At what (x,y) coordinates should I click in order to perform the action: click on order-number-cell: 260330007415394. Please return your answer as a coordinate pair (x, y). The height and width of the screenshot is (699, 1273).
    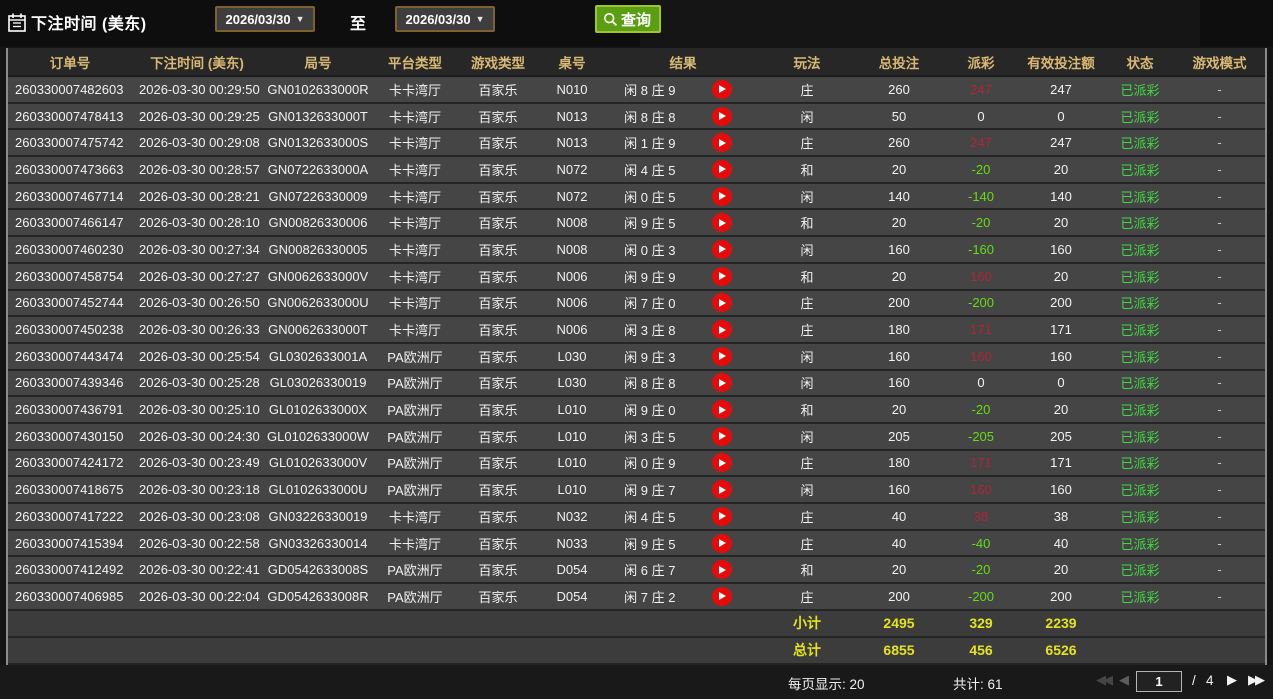
    Looking at the image, I should click on (69, 543).